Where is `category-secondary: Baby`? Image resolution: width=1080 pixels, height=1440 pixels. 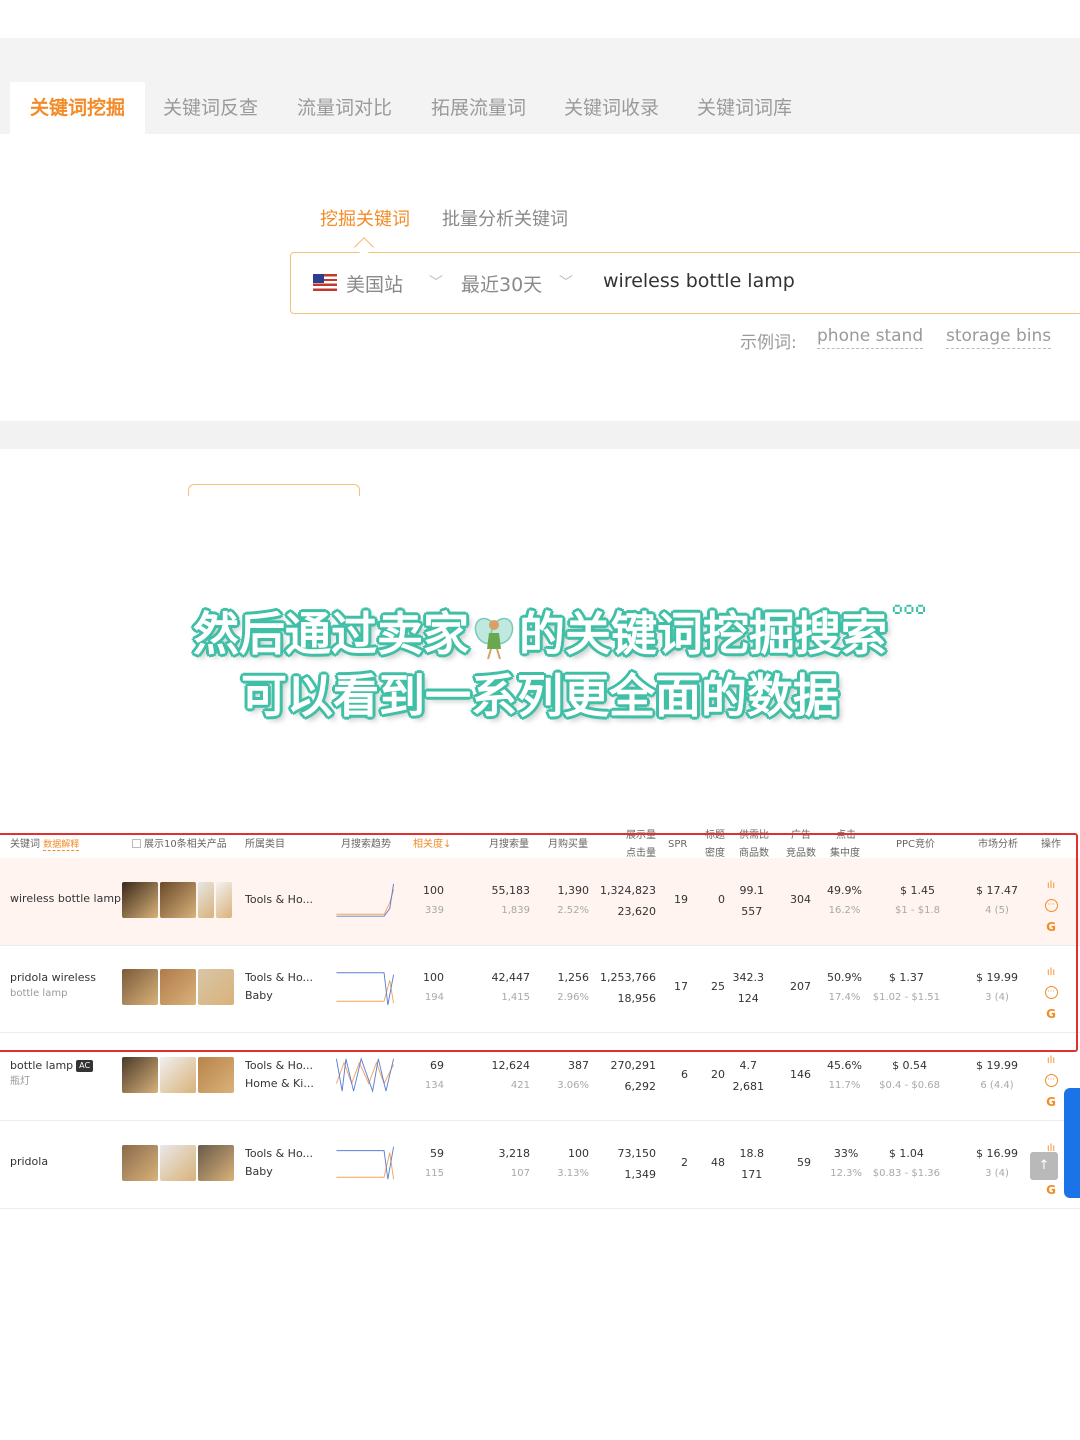
category-secondary: Baby is located at coordinates (259, 995).